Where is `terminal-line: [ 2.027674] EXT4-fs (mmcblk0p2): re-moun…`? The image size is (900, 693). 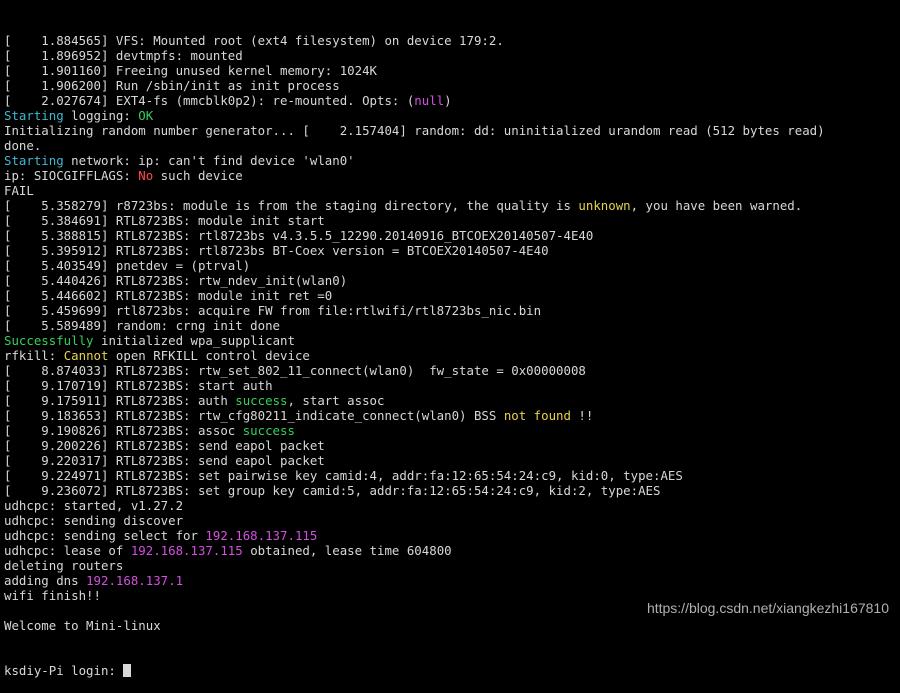
terminal-line: [ 2.027674] EXT4-fs (mmcblk0p2): re-moun… is located at coordinates (450, 100).